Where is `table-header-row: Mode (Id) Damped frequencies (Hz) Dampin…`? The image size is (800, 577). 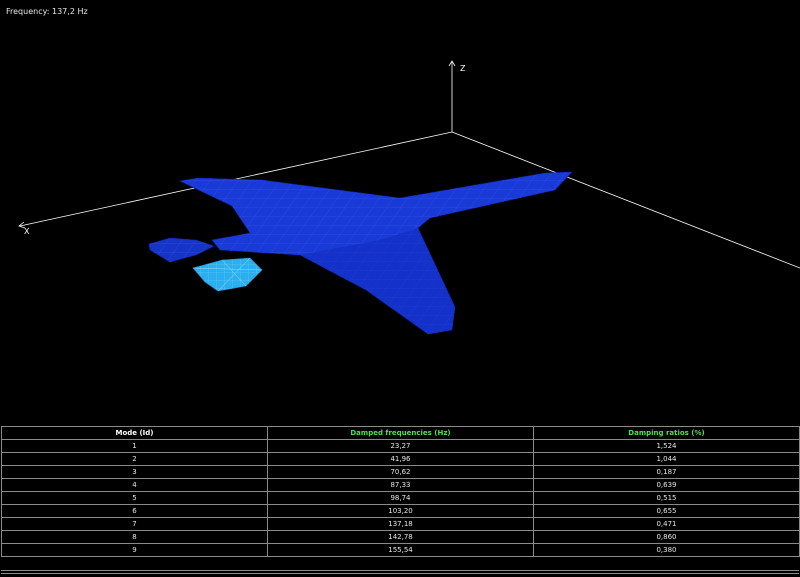 table-header-row: Mode (Id) Damped frequencies (Hz) Dampin… is located at coordinates (400, 433).